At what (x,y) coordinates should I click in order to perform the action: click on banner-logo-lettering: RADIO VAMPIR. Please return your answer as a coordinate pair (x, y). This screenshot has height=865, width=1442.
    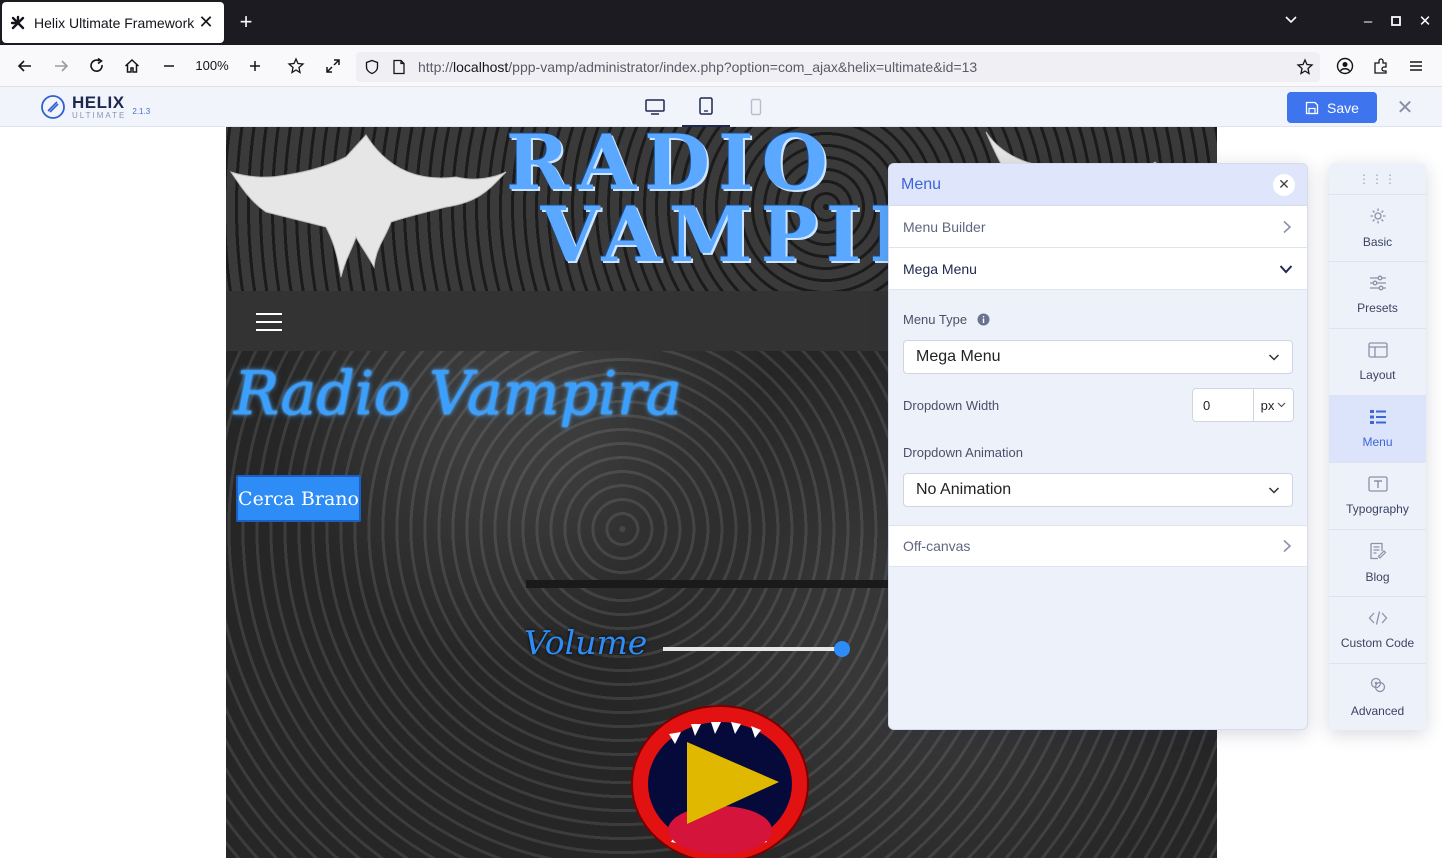
    Looking at the image, I should click on (723, 203).